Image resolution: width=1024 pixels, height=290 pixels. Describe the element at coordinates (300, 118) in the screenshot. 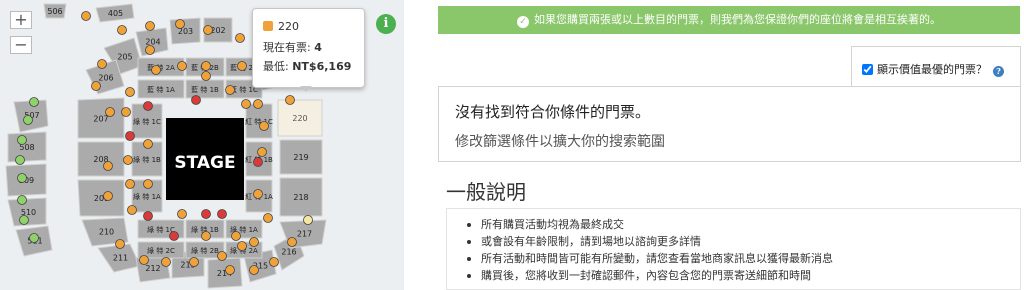

I see `section-220: 220` at that location.